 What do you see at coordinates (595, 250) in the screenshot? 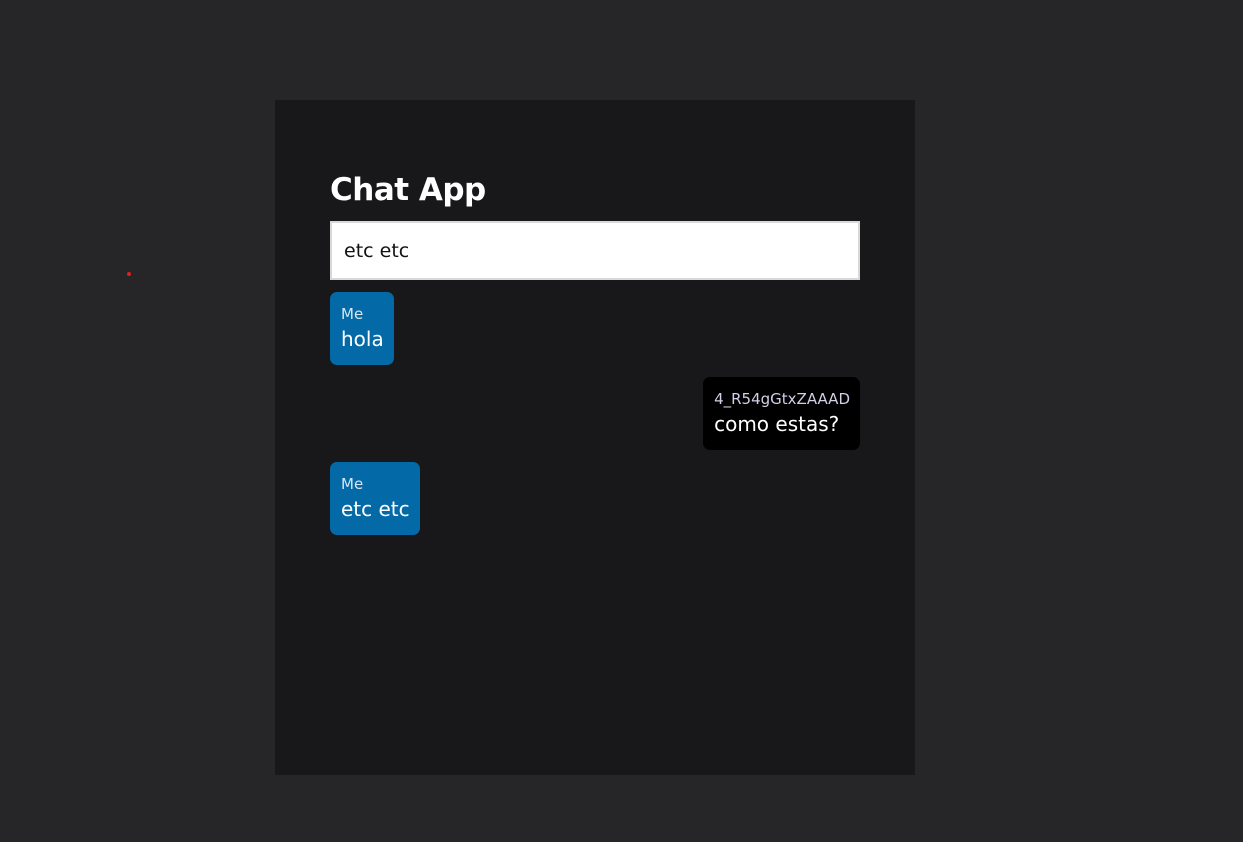
I see `message-input` at bounding box center [595, 250].